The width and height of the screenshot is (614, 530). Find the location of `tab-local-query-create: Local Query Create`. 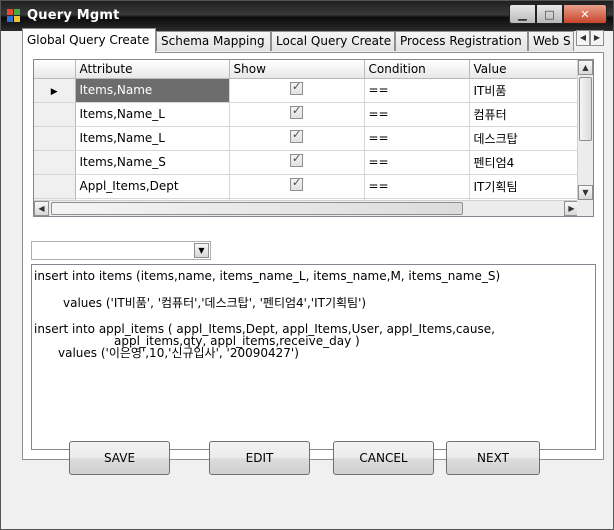

tab-local-query-create: Local Query Create is located at coordinates (333, 41).